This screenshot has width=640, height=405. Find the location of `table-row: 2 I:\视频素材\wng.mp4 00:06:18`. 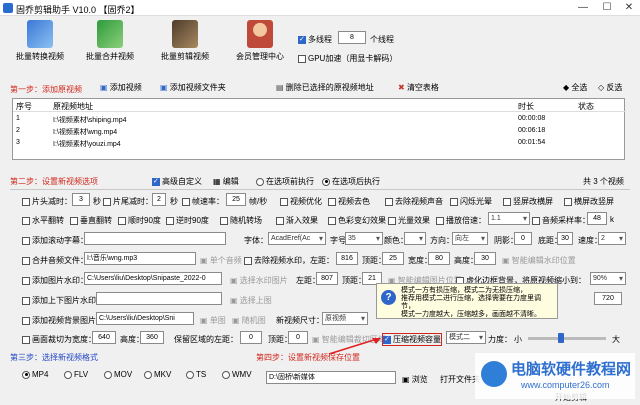

table-row: 2 I:\视频素材\wng.mp4 00:06:18 is located at coordinates (319, 131).